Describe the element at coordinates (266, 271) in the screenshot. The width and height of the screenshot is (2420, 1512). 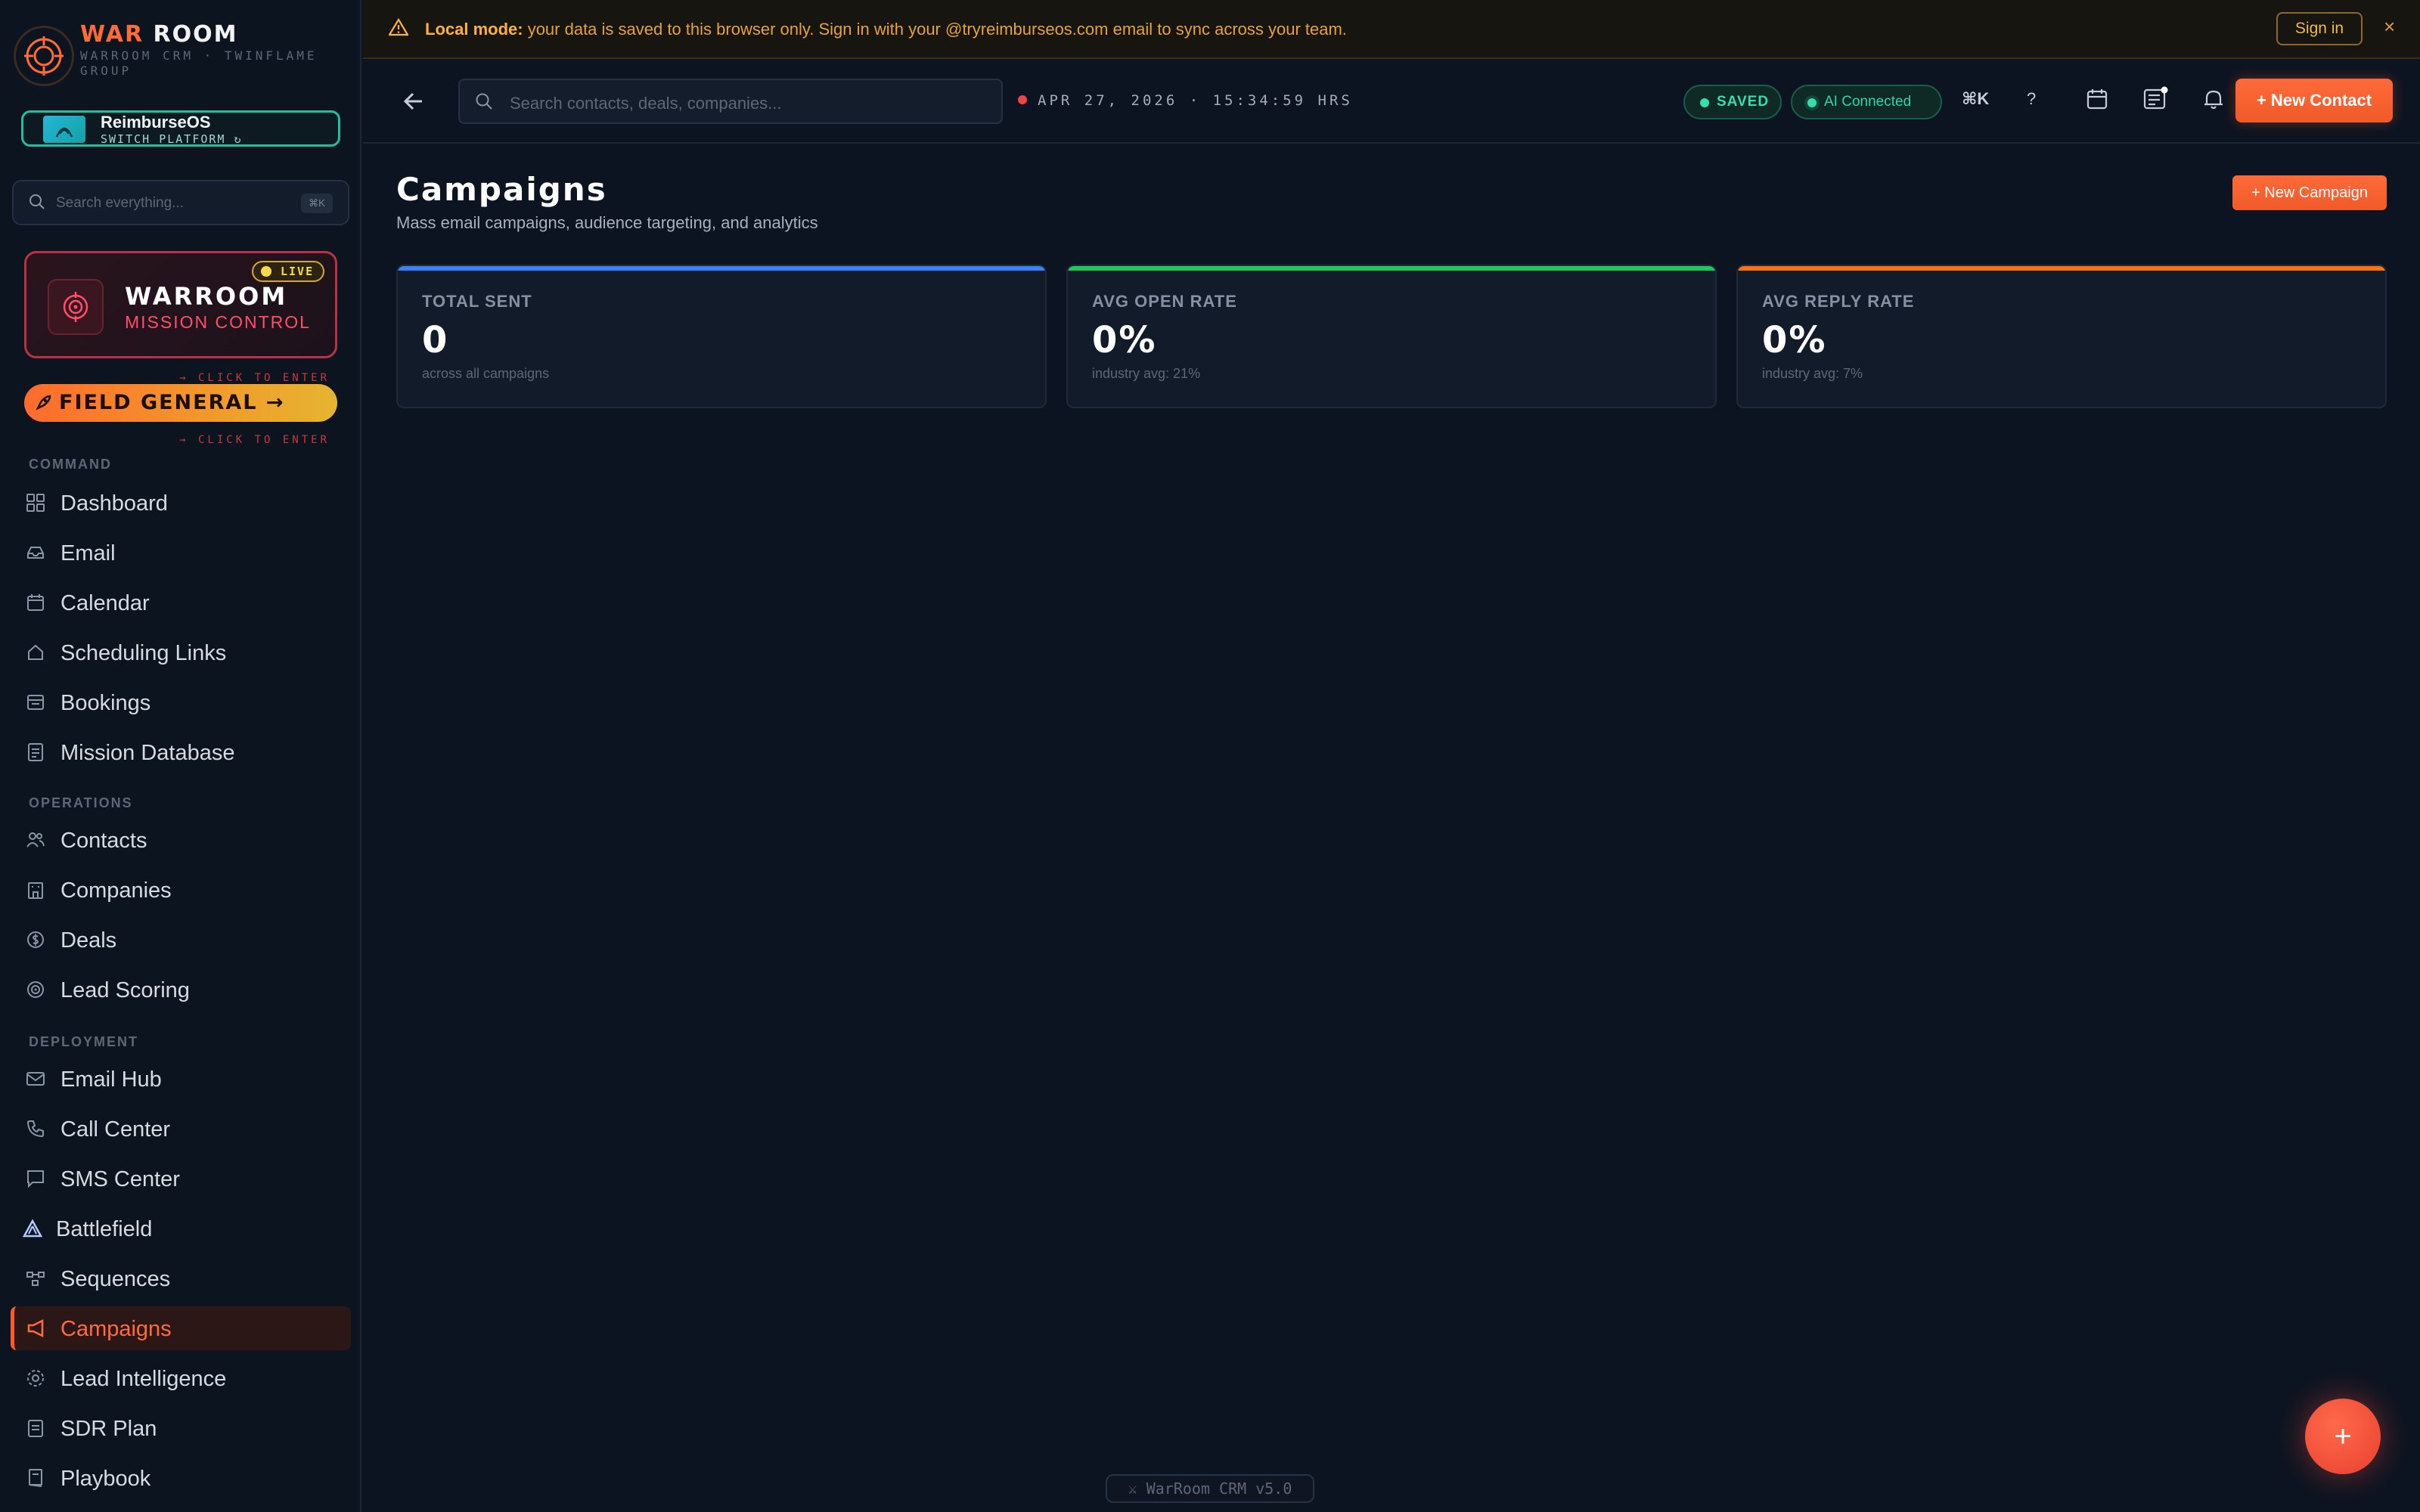
I see `live-dot-icon` at that location.